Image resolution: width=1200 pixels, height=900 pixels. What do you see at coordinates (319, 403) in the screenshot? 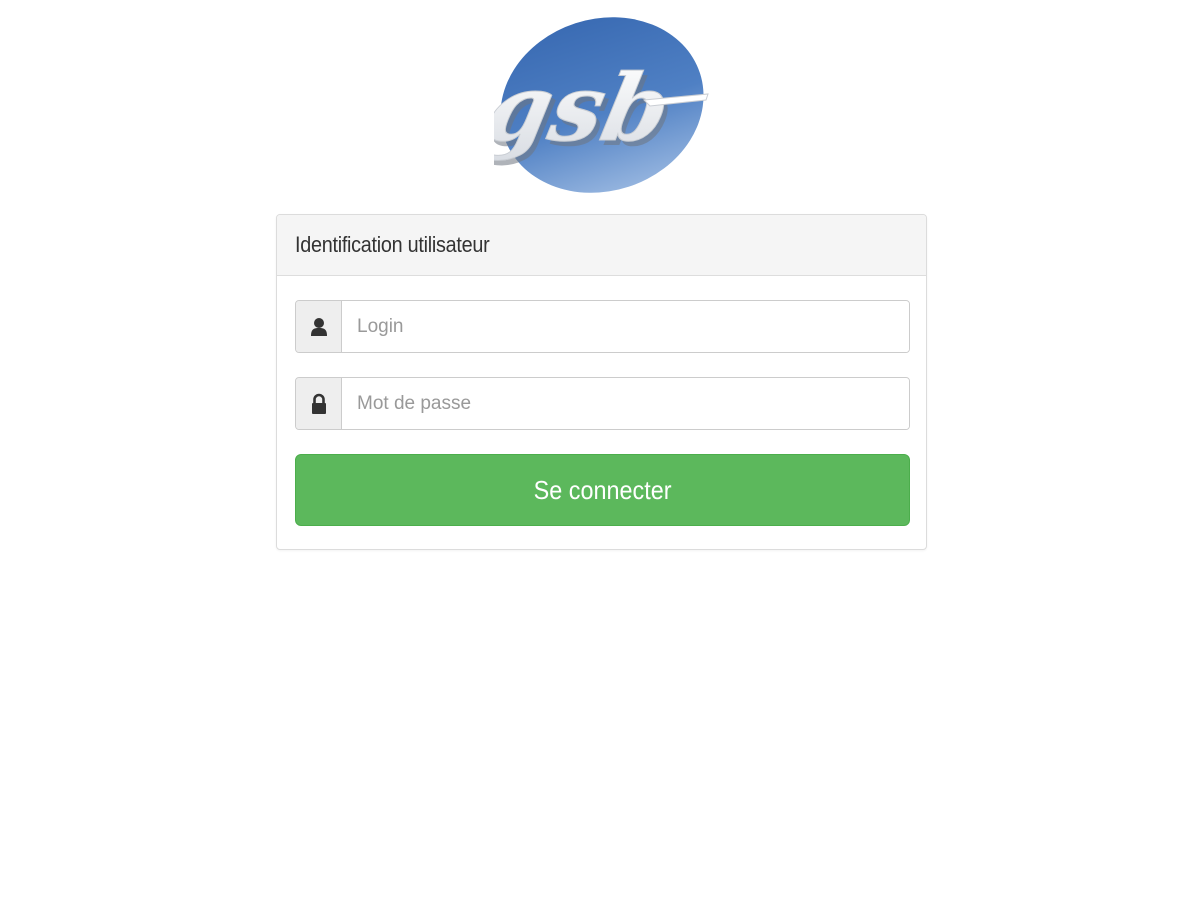
I see `lock-icon` at bounding box center [319, 403].